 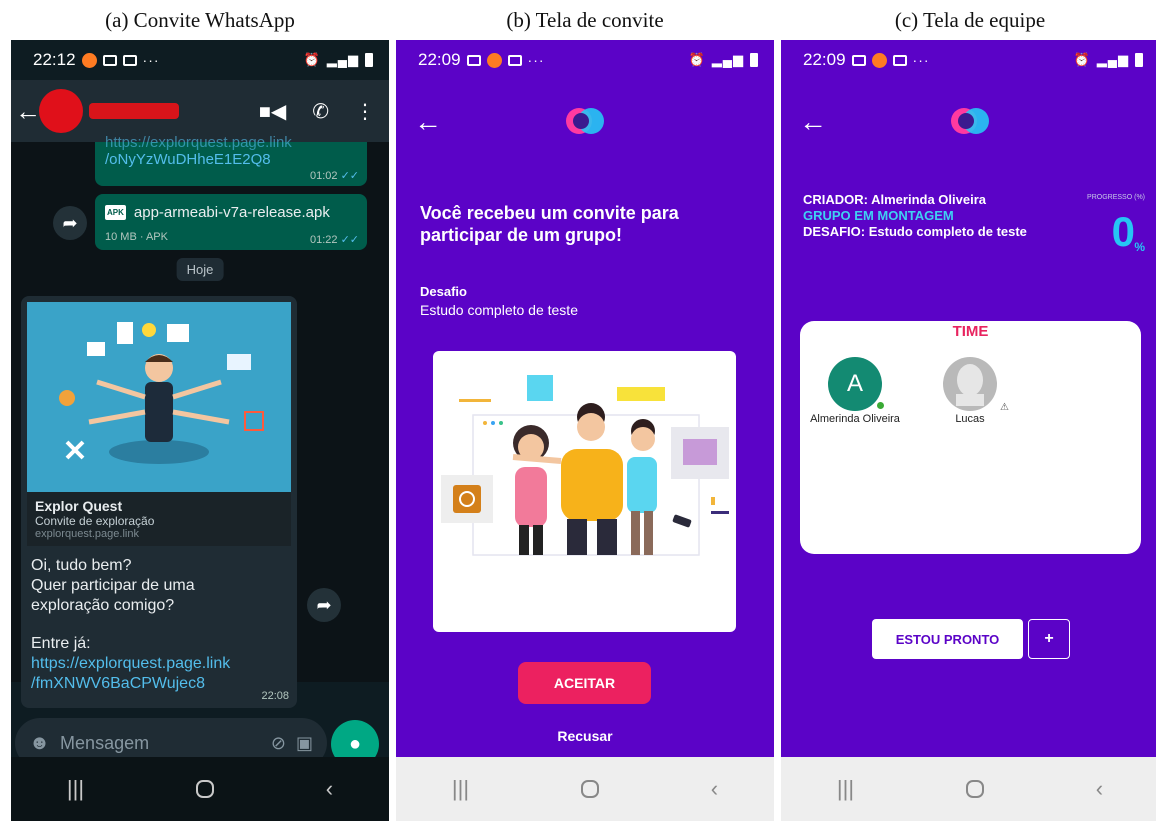 I want to click on multitasking-illustration, so click(x=159, y=397).